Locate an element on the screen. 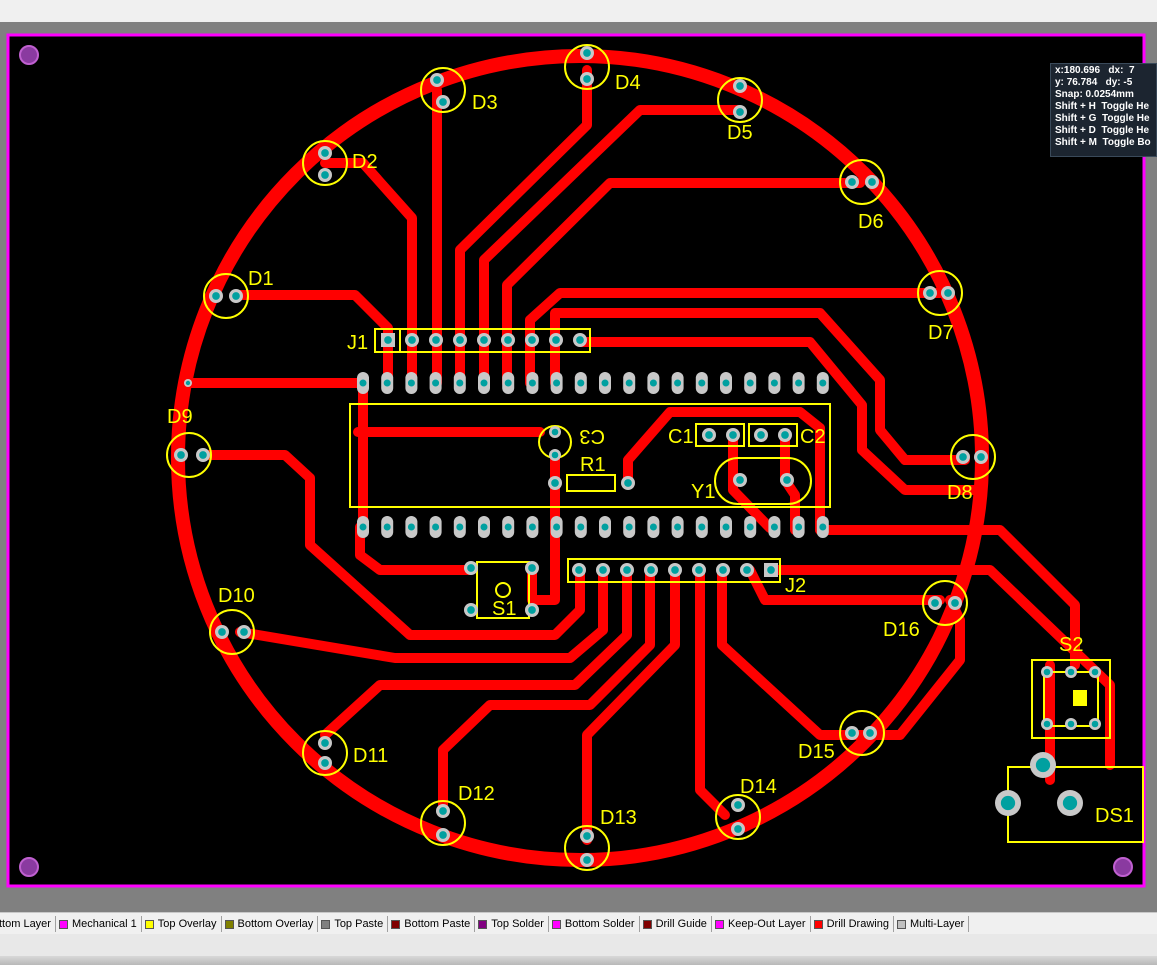 The image size is (1157, 965). layer-tab-label: Top Solder is located at coordinates (517, 924).